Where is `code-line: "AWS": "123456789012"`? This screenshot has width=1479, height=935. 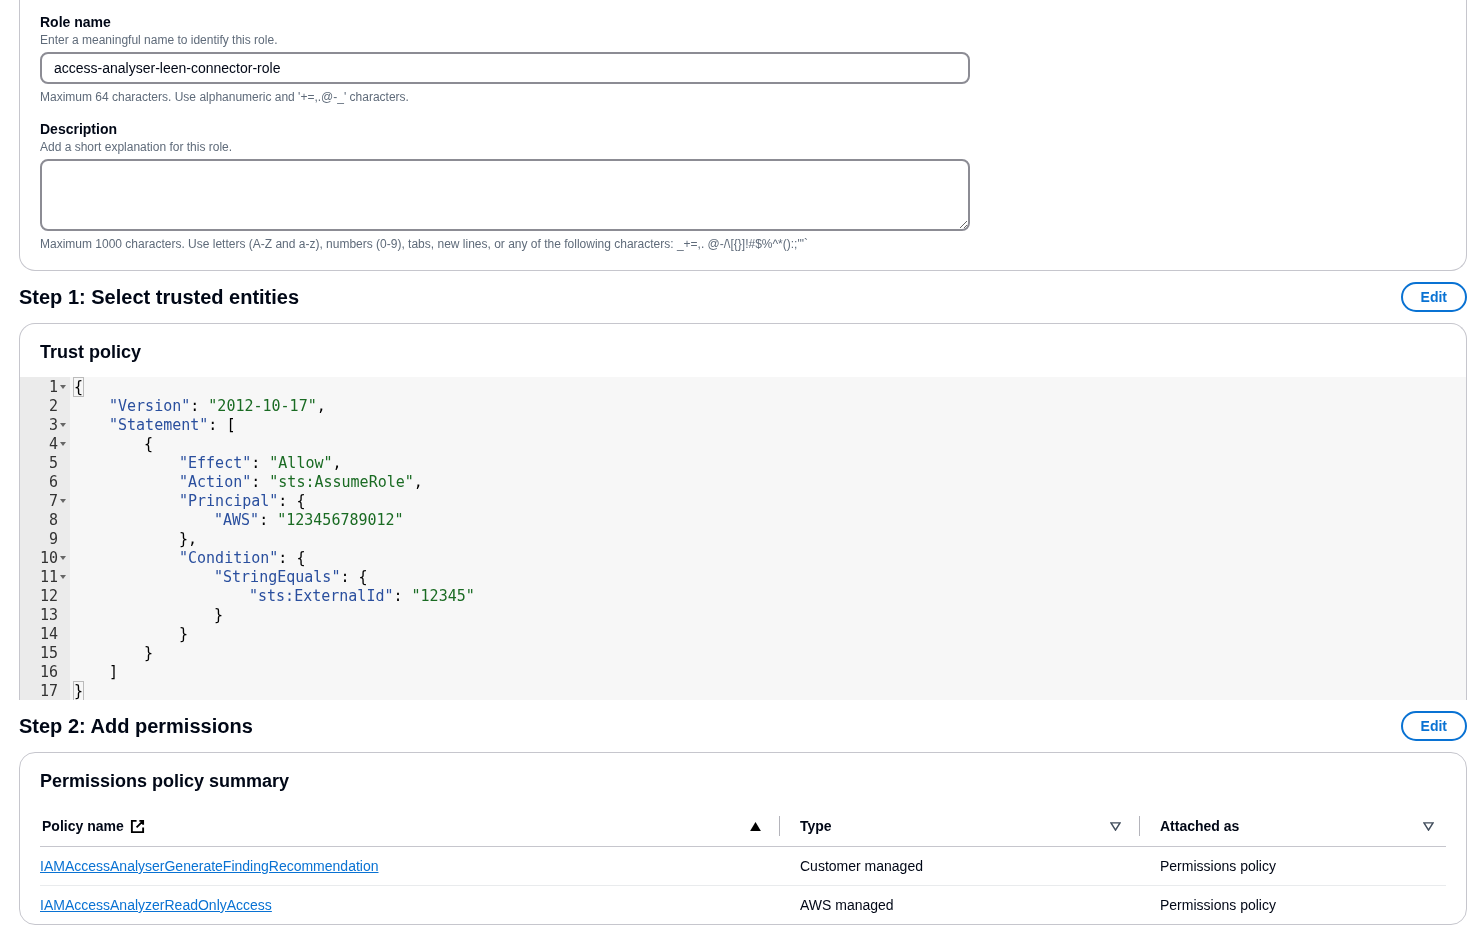 code-line: "AWS": "123456789012" is located at coordinates (309, 519).